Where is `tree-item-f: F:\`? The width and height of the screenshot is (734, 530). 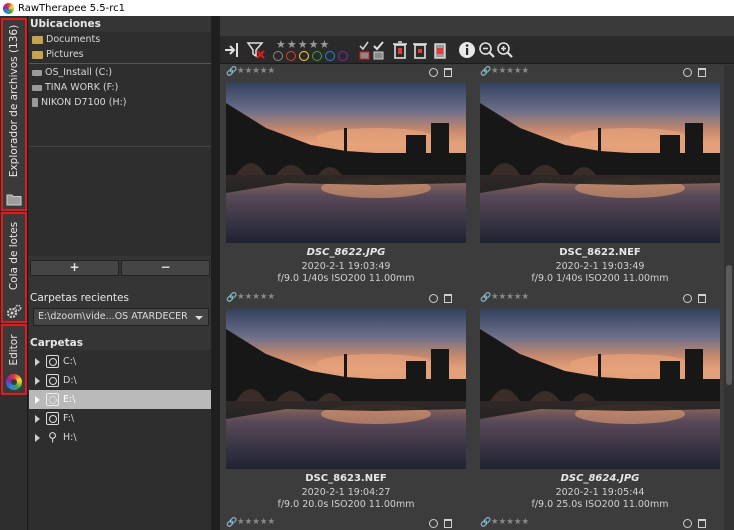 tree-item-f: F:\ is located at coordinates (120, 418).